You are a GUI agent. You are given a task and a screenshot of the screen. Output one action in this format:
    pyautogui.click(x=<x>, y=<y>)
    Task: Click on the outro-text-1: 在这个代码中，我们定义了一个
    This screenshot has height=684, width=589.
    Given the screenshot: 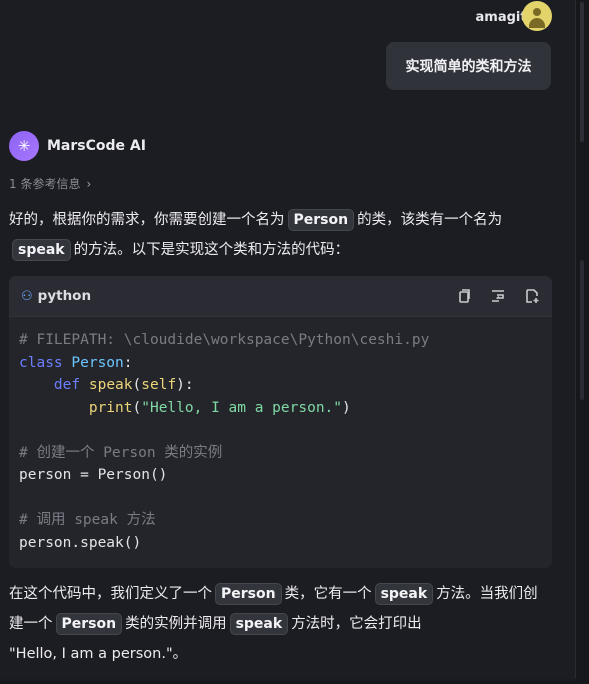 What is the action you would take?
    pyautogui.click(x=110, y=594)
    